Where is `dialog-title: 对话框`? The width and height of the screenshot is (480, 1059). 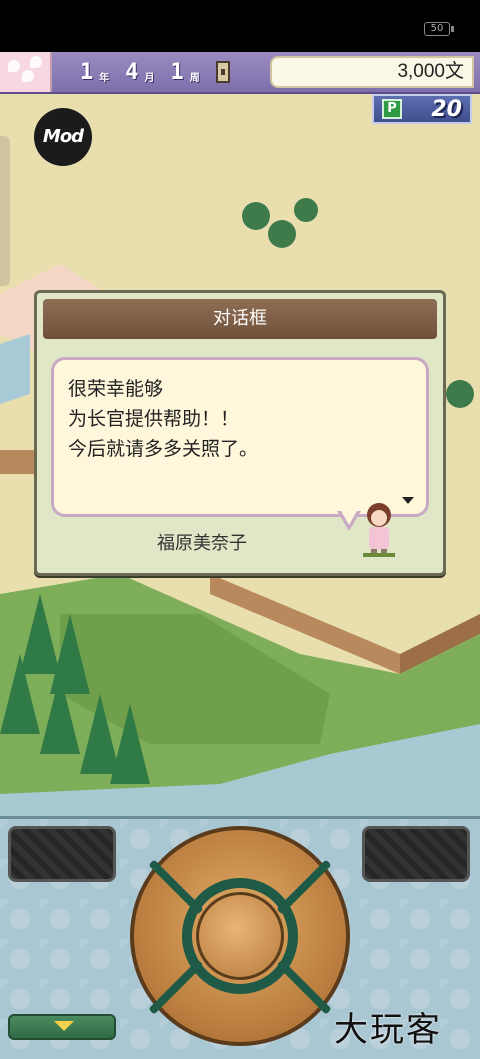
dialog-title: 对话框 is located at coordinates (240, 319).